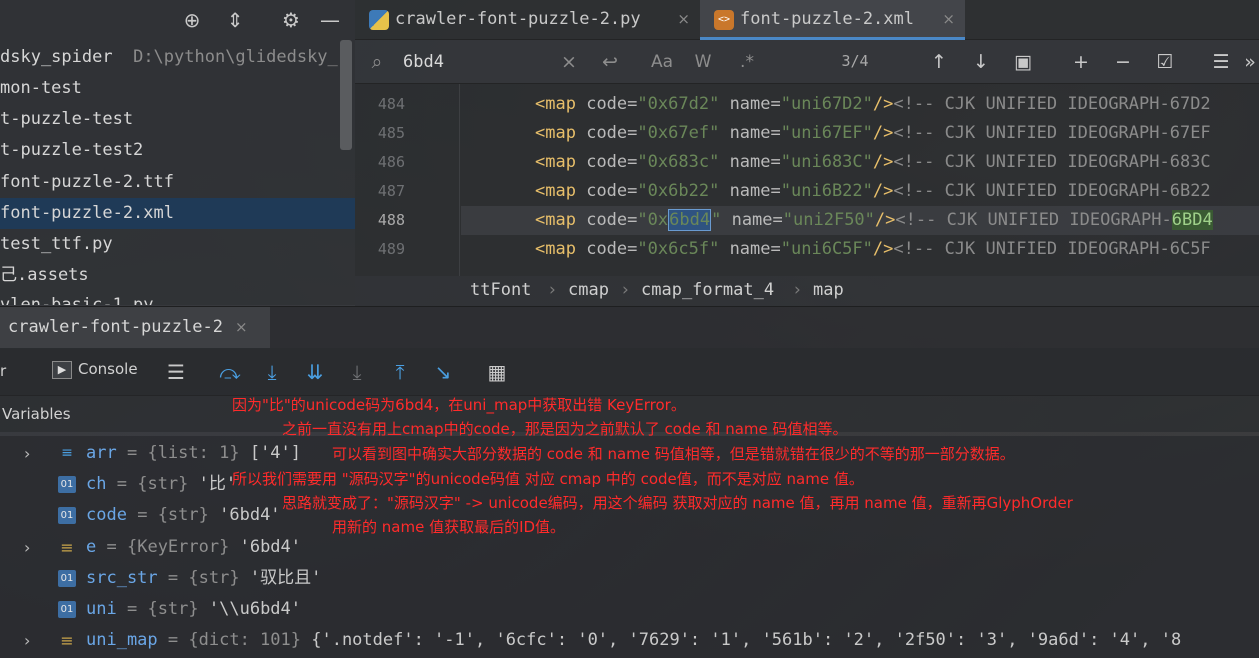 This screenshot has width=1259, height=658. What do you see at coordinates (629, 547) in the screenshot?
I see `variable-row: › ≡ e = {KeyError} '6bd4'` at bounding box center [629, 547].